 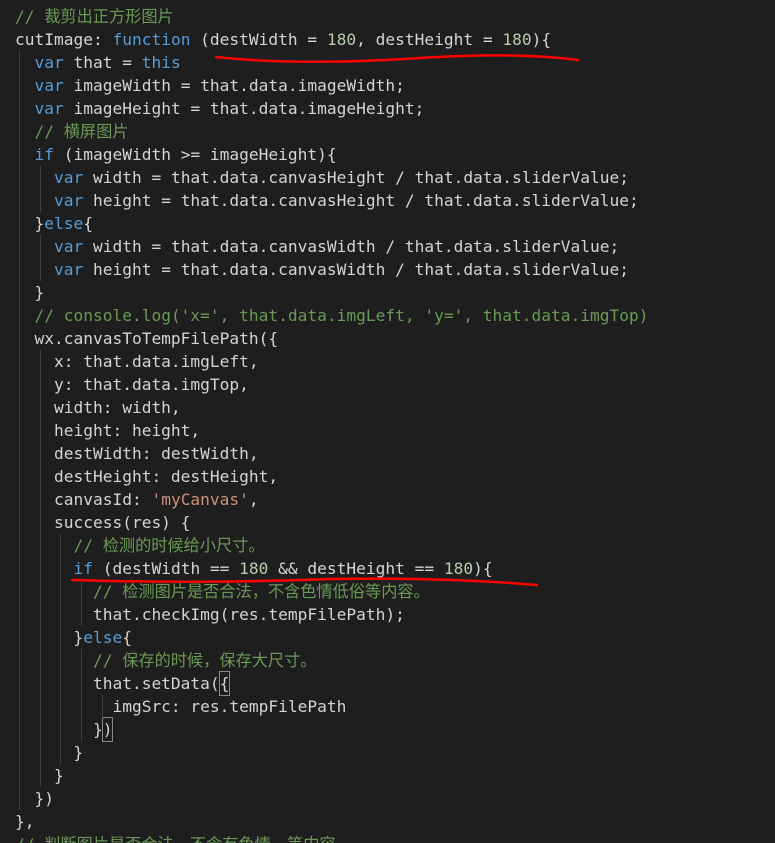 I want to click on code-token: {, so click(x=224, y=683).